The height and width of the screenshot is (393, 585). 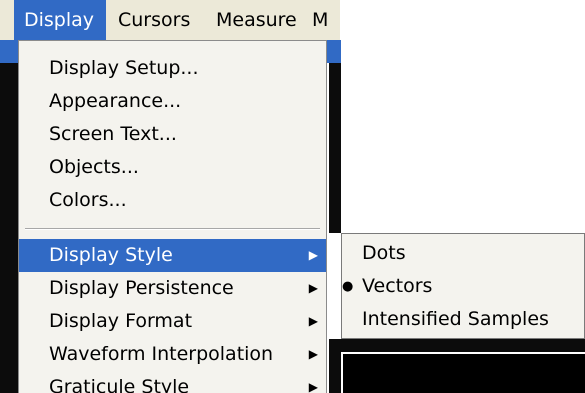 What do you see at coordinates (463, 372) in the screenshot?
I see `scope-display-panel` at bounding box center [463, 372].